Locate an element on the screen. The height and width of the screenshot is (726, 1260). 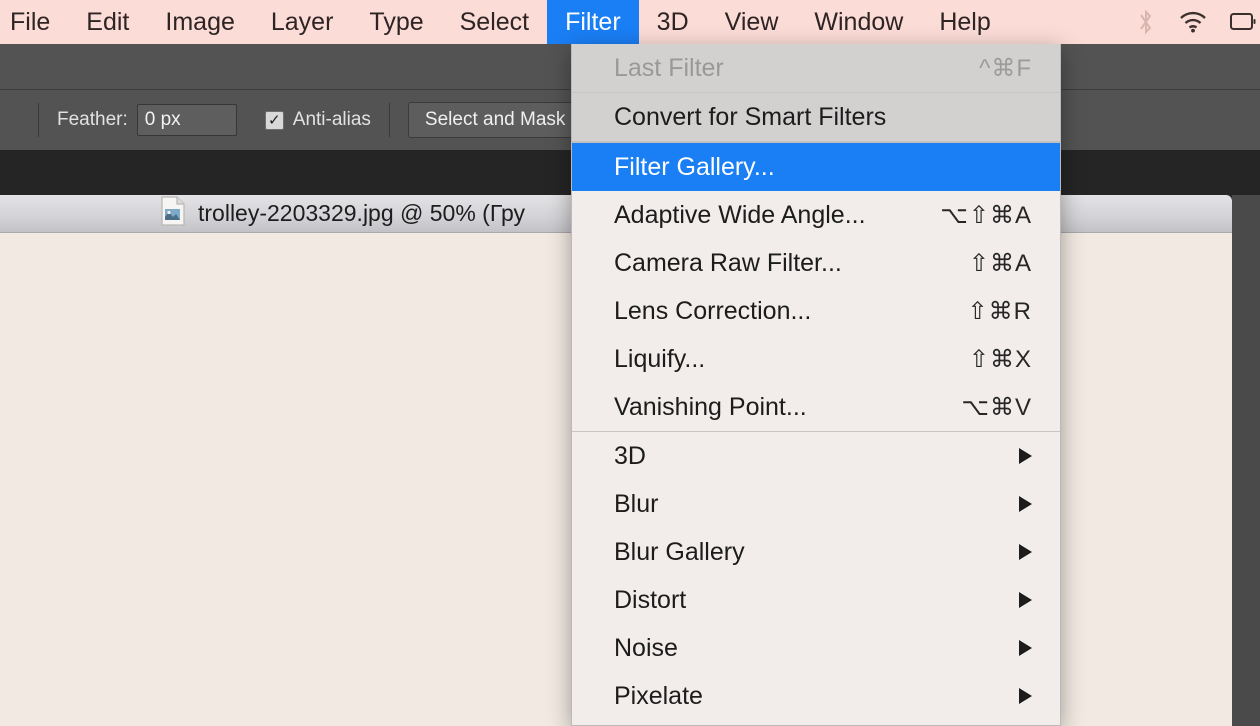
menu-item-label: Convert for Smart Filters is located at coordinates (750, 116).